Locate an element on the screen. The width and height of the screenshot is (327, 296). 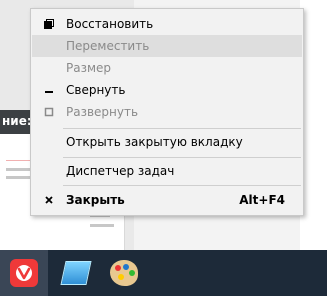
menu-item-task-manager: Диспетчер задач is located at coordinates (167, 171).